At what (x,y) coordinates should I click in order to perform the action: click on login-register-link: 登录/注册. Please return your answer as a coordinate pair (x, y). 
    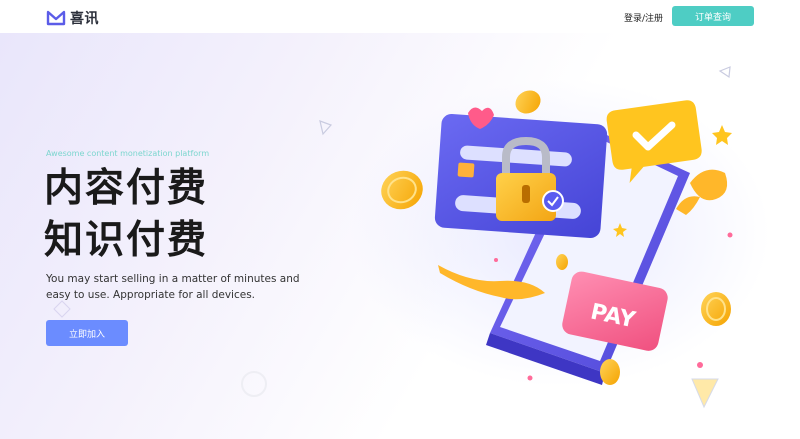
    Looking at the image, I should click on (643, 17).